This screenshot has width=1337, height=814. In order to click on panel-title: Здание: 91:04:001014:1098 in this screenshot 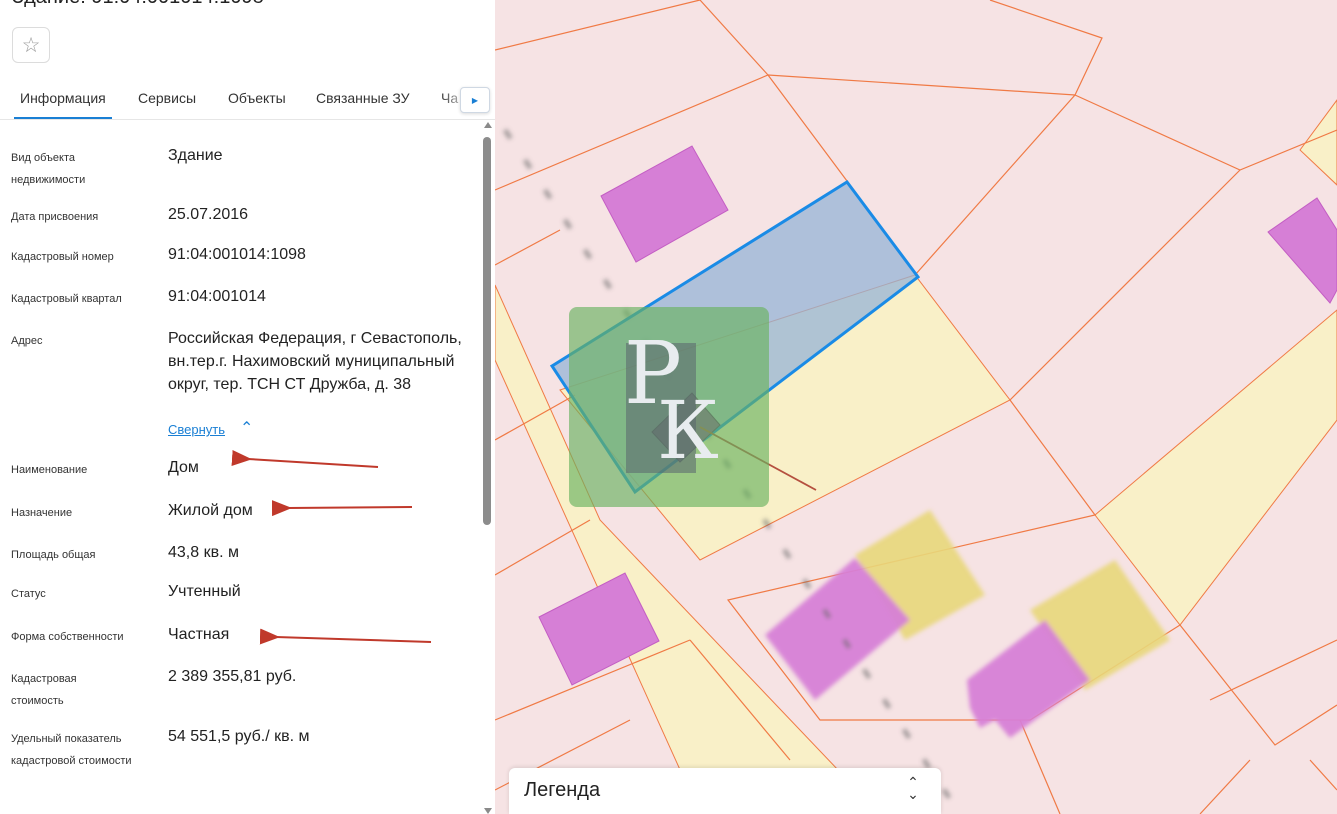, I will do `click(138, 4)`.